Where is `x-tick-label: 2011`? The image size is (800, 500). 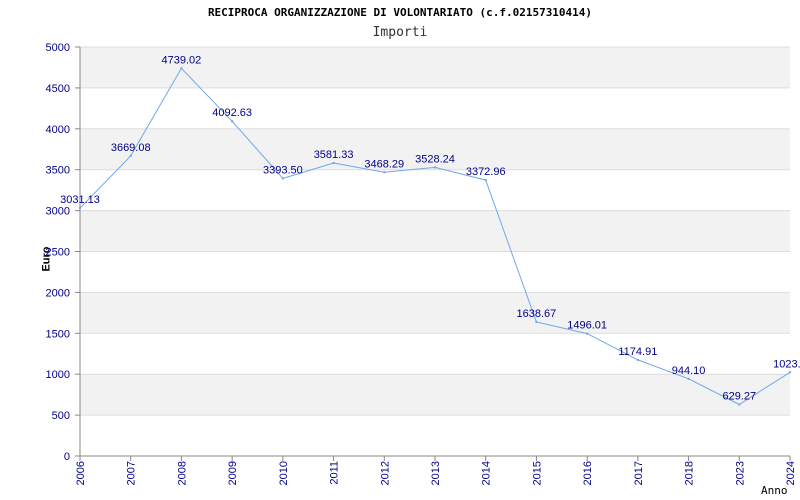
x-tick-label: 2011 is located at coordinates (335, 473).